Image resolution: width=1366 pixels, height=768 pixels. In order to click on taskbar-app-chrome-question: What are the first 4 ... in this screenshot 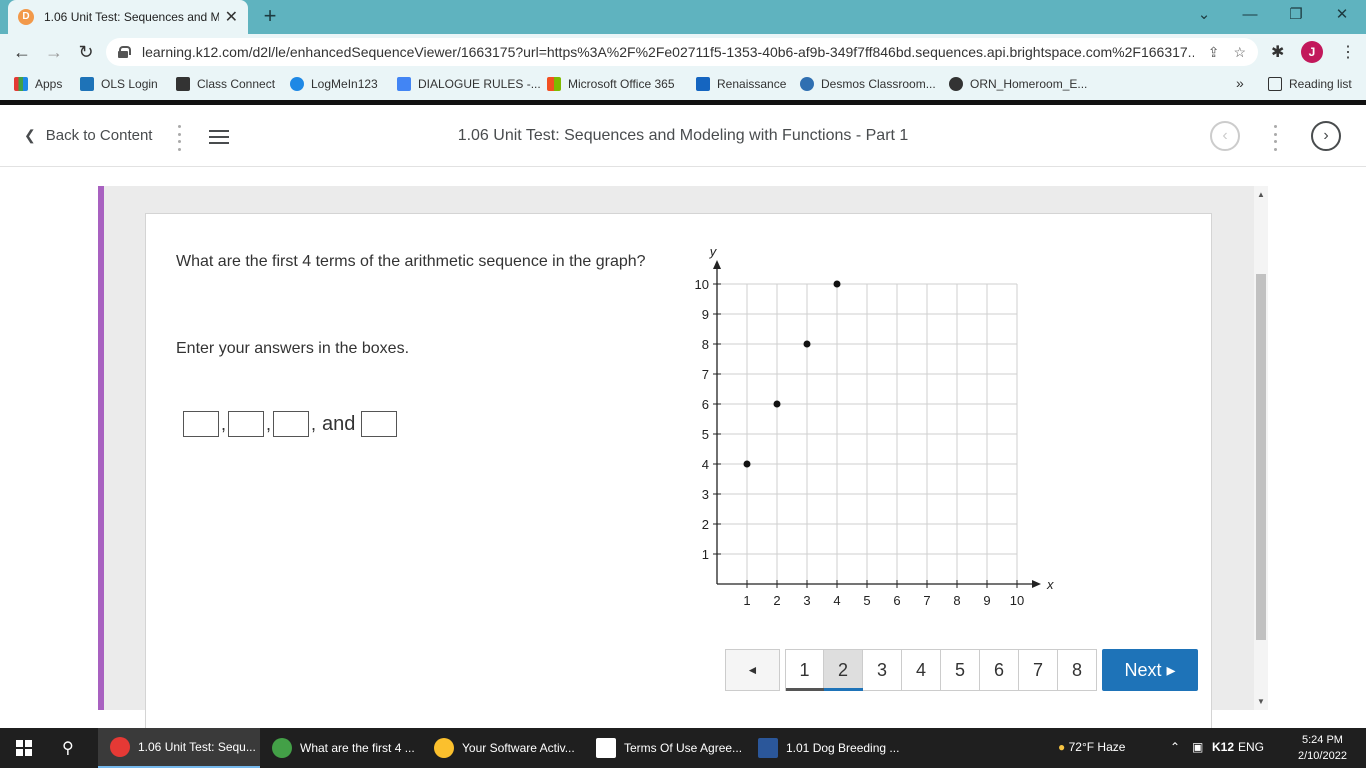, I will do `click(341, 748)`.